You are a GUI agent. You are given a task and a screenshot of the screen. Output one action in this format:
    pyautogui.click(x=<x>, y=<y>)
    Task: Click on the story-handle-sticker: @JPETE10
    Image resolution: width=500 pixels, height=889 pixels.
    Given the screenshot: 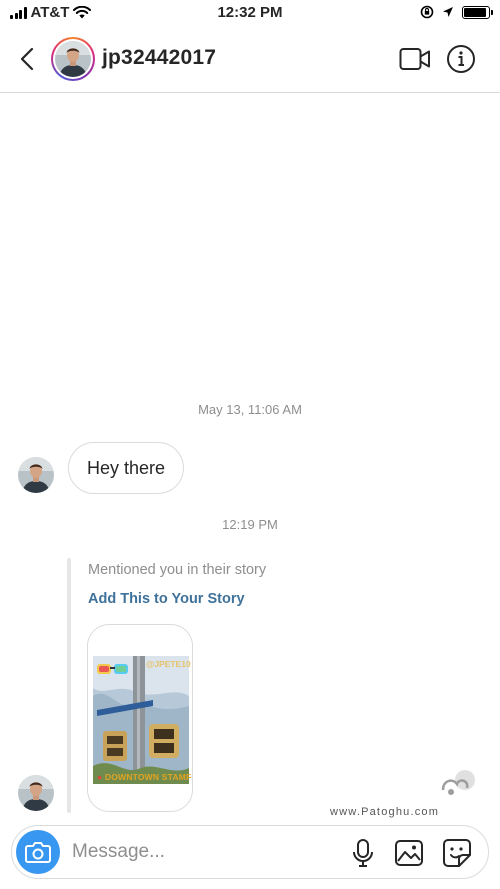 What is the action you would take?
    pyautogui.click(x=168, y=664)
    